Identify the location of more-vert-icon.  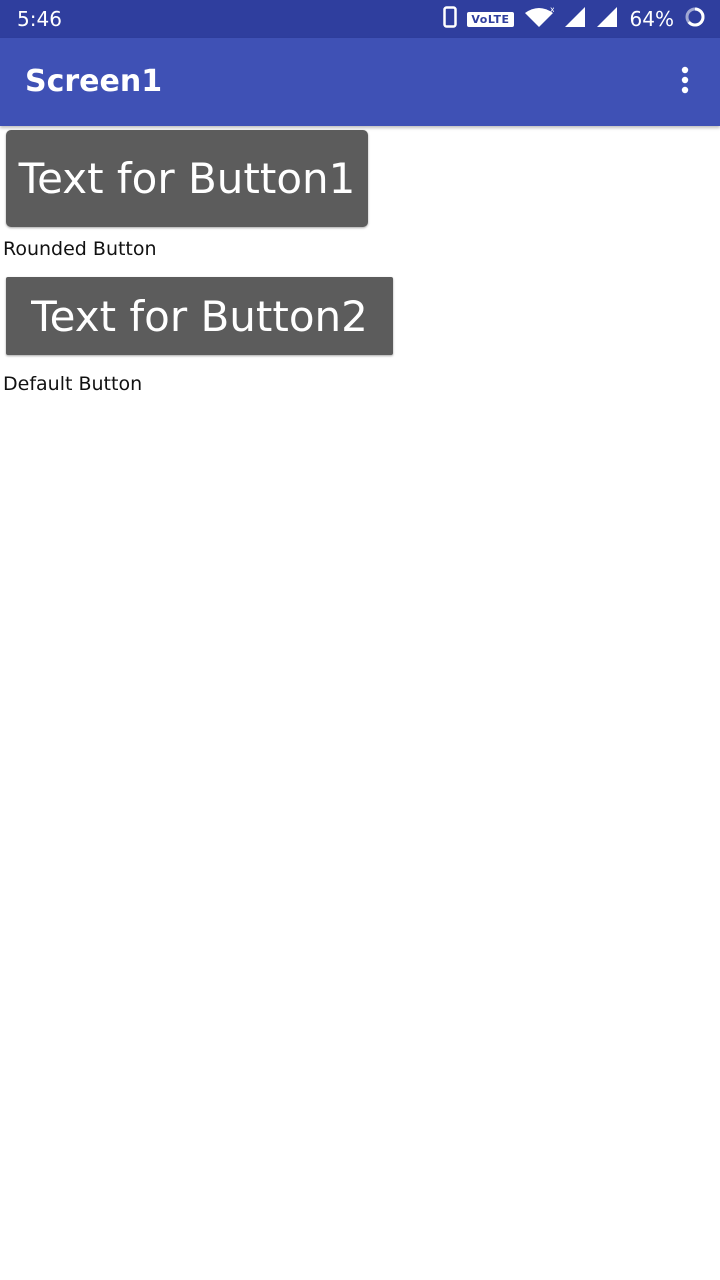
(685, 82).